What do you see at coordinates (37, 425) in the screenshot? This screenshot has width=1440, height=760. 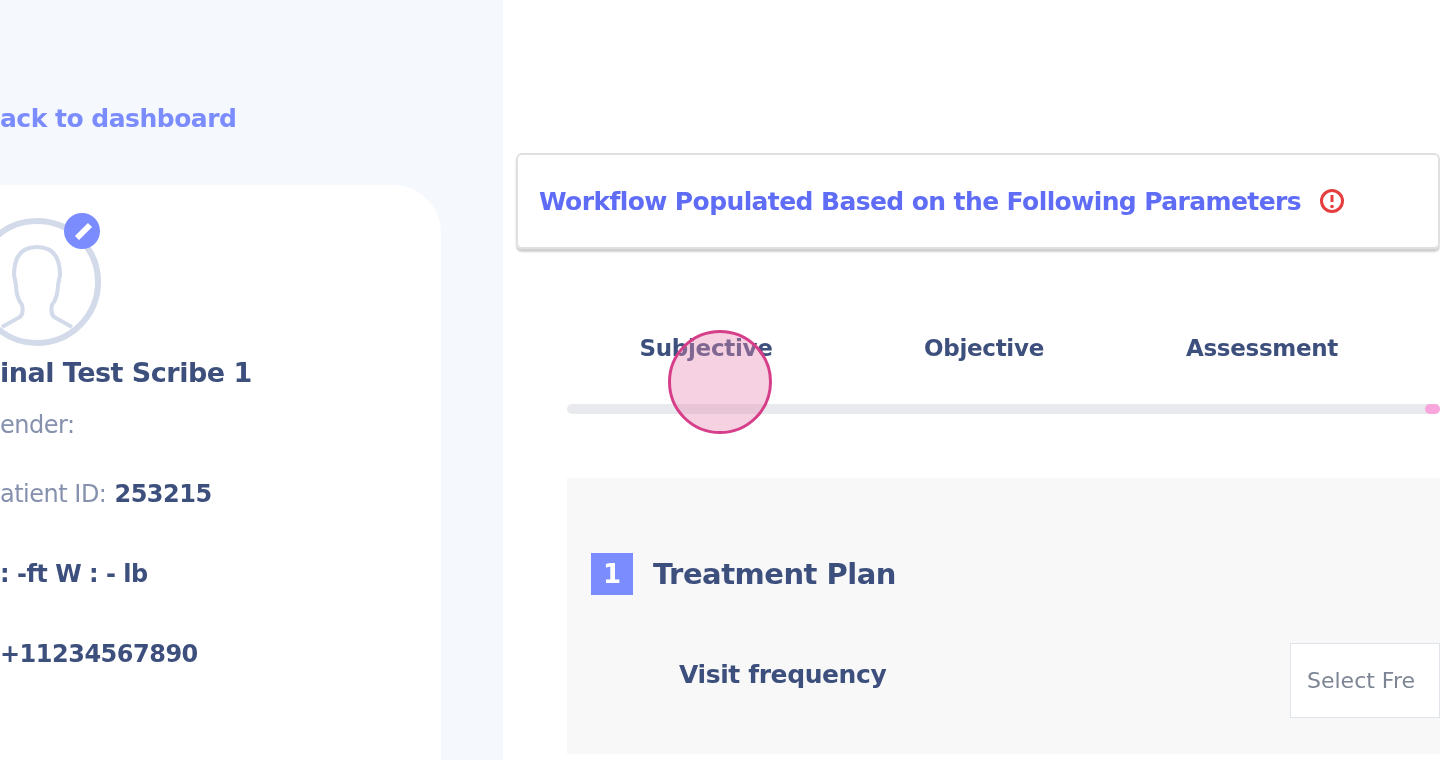 I see `field-label: ender:` at bounding box center [37, 425].